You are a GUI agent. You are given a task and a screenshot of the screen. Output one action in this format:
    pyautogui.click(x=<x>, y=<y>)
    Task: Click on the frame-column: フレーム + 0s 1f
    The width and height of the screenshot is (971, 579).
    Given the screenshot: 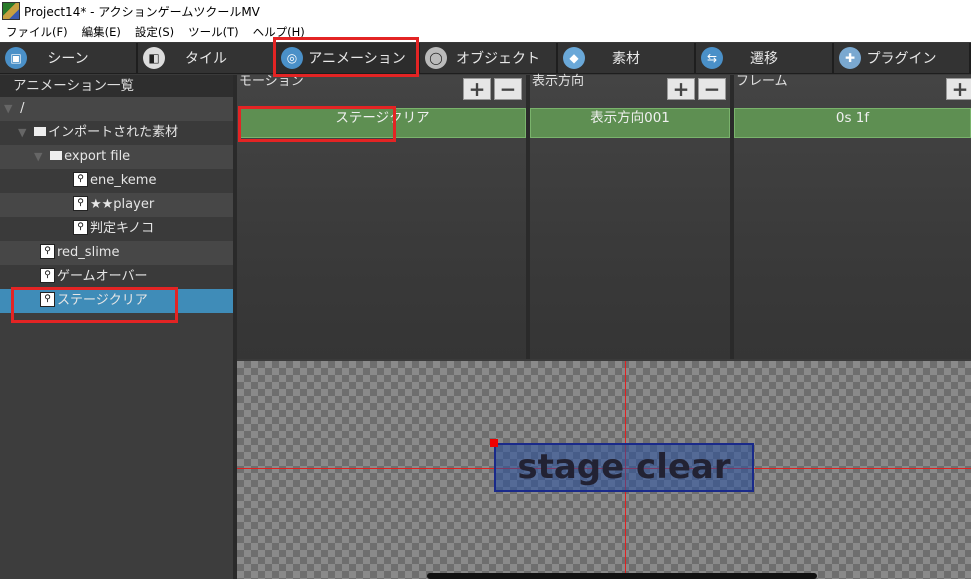 What is the action you would take?
    pyautogui.click(x=852, y=217)
    